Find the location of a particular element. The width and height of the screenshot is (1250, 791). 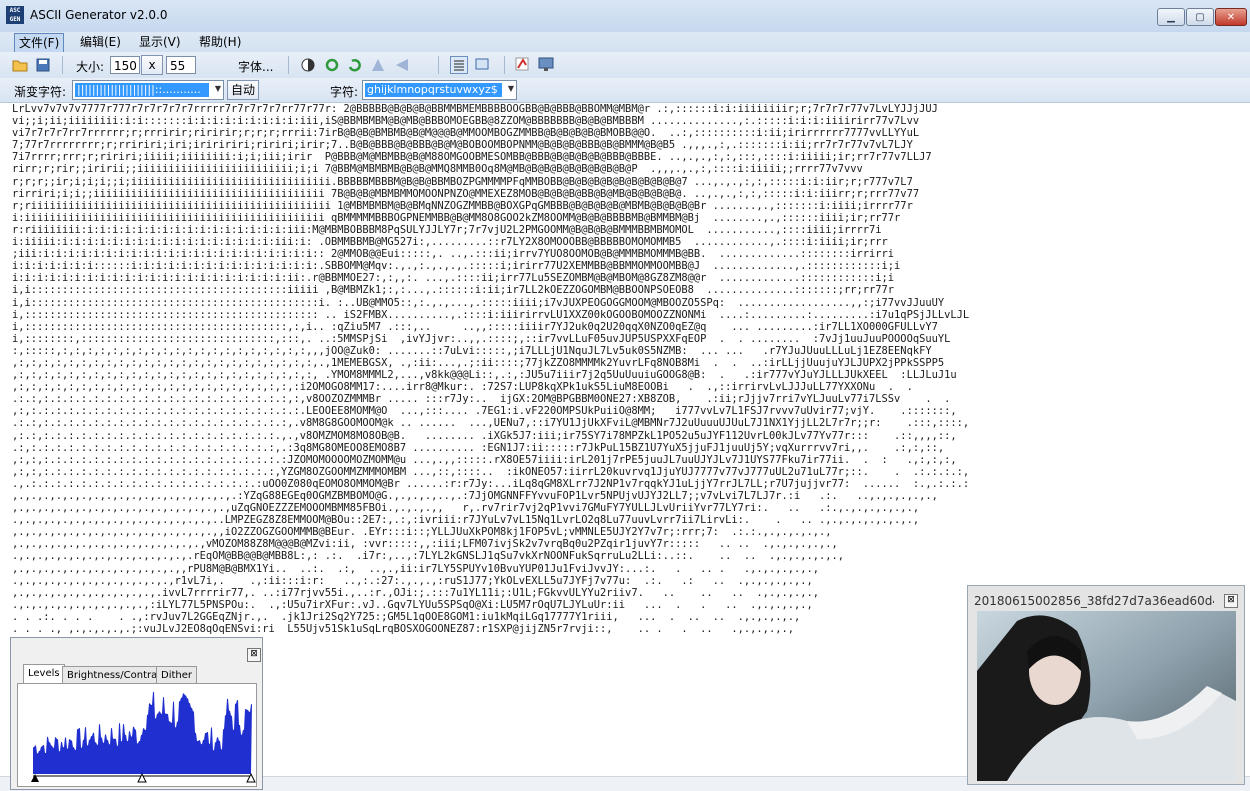

histogram-chart is located at coordinates (143, 737).